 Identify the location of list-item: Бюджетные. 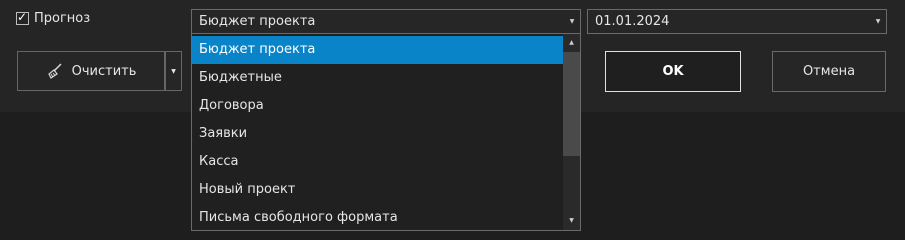
(378, 78).